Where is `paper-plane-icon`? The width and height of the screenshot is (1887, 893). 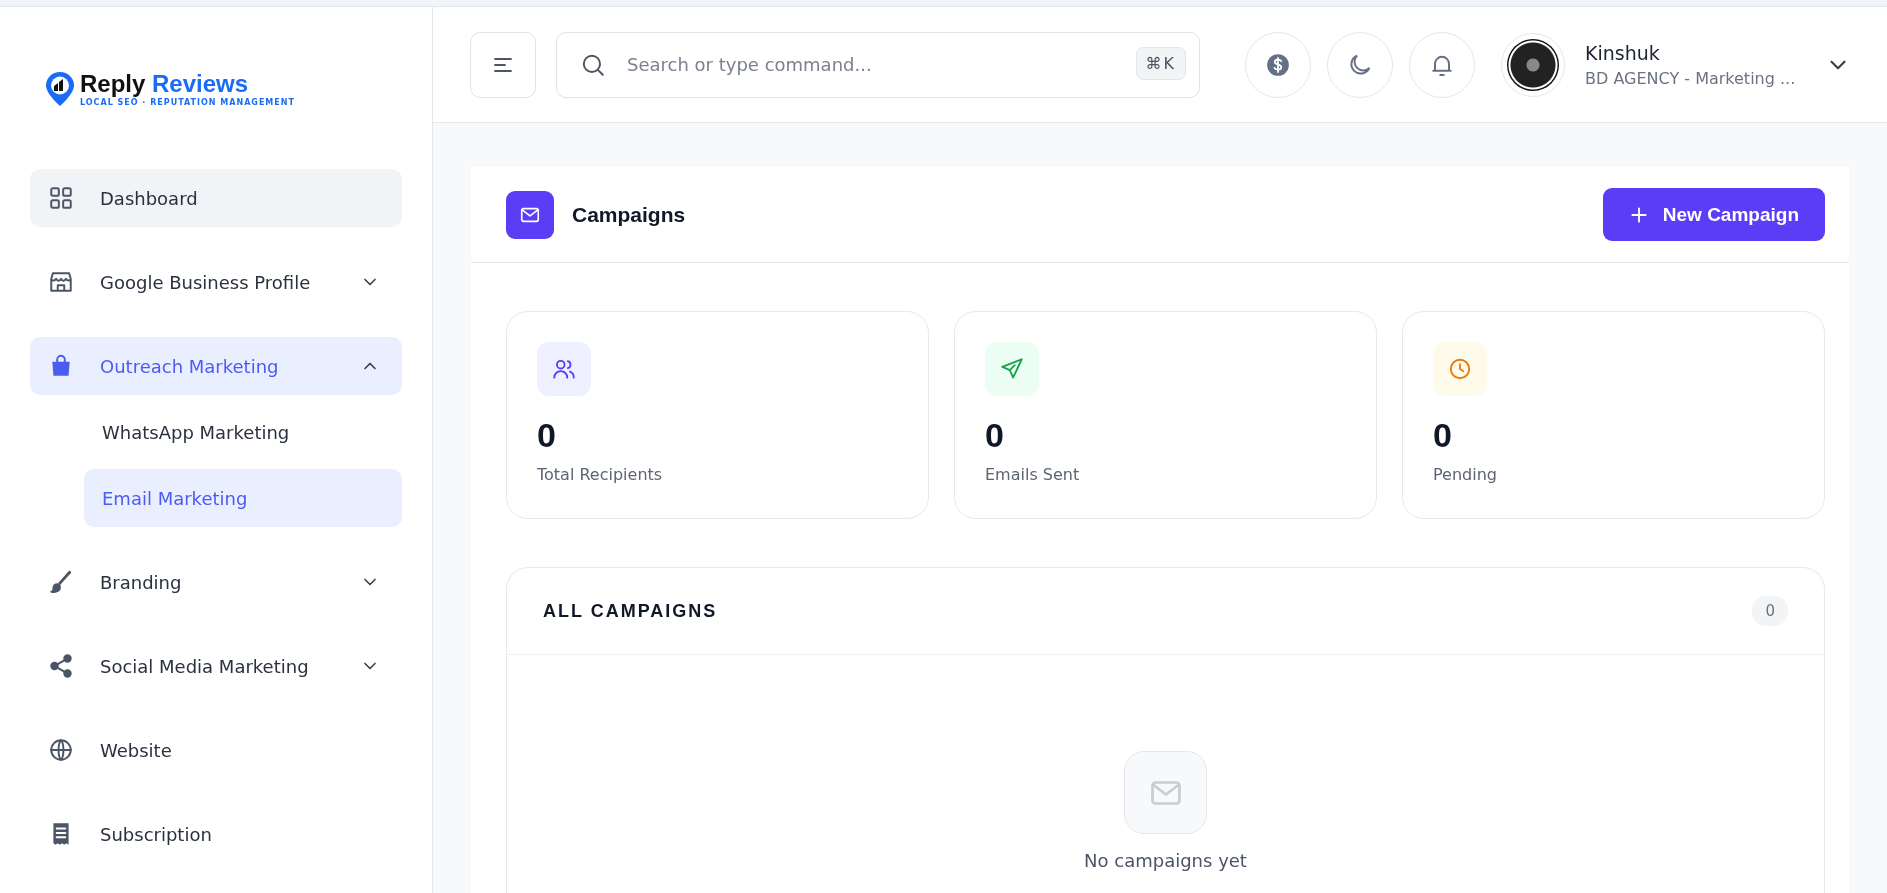 paper-plane-icon is located at coordinates (1012, 369).